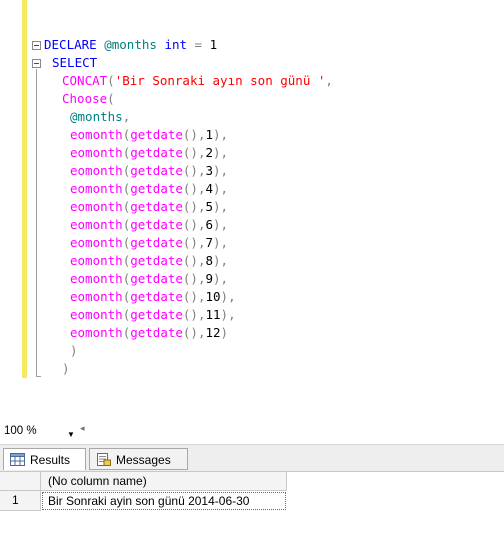 This screenshot has width=504, height=535. I want to click on code-line: @months,, so click(100, 117).